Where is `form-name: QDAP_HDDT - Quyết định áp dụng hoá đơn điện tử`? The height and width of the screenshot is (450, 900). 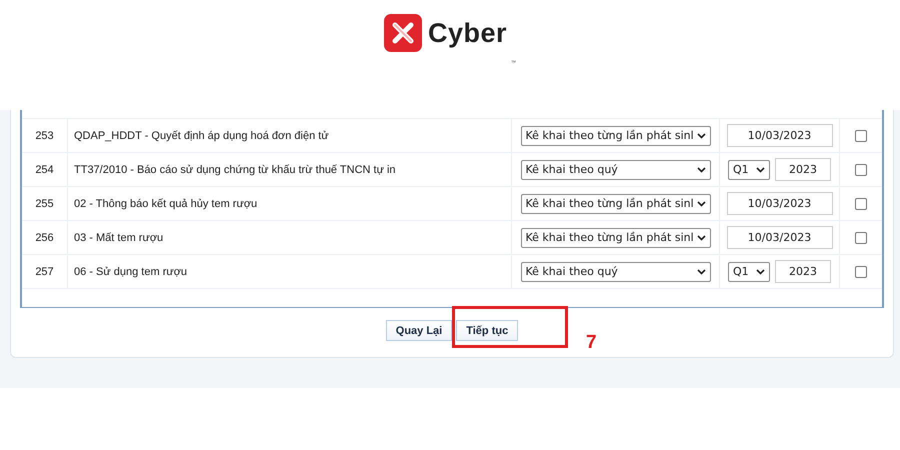
form-name: QDAP_HDDT - Quyết định áp dụng hoá đơn điện tử is located at coordinates (201, 136).